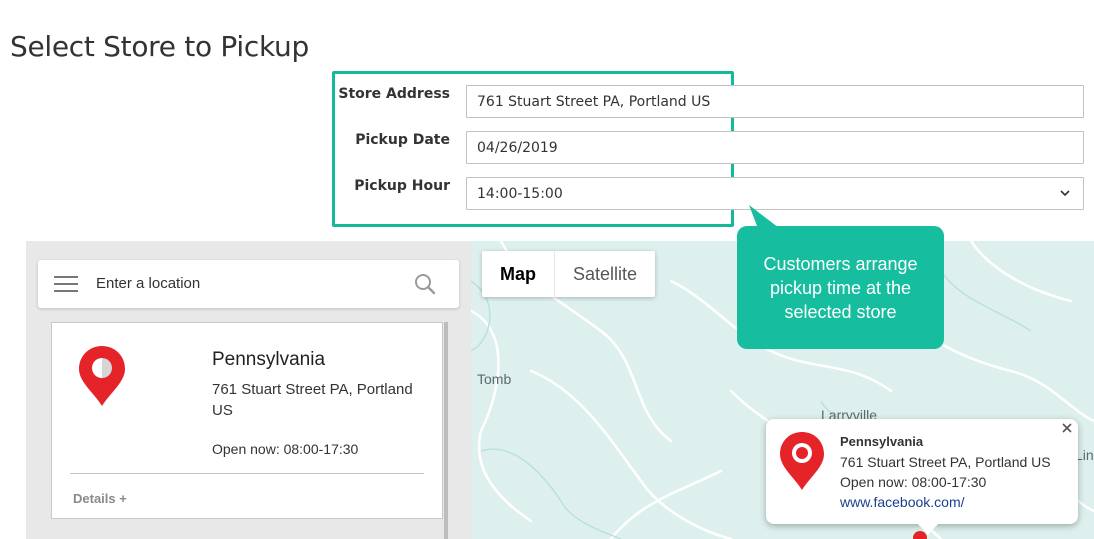  Describe the element at coordinates (902, 502) in the screenshot. I see `info-store-link: www.facebook.com/` at that location.